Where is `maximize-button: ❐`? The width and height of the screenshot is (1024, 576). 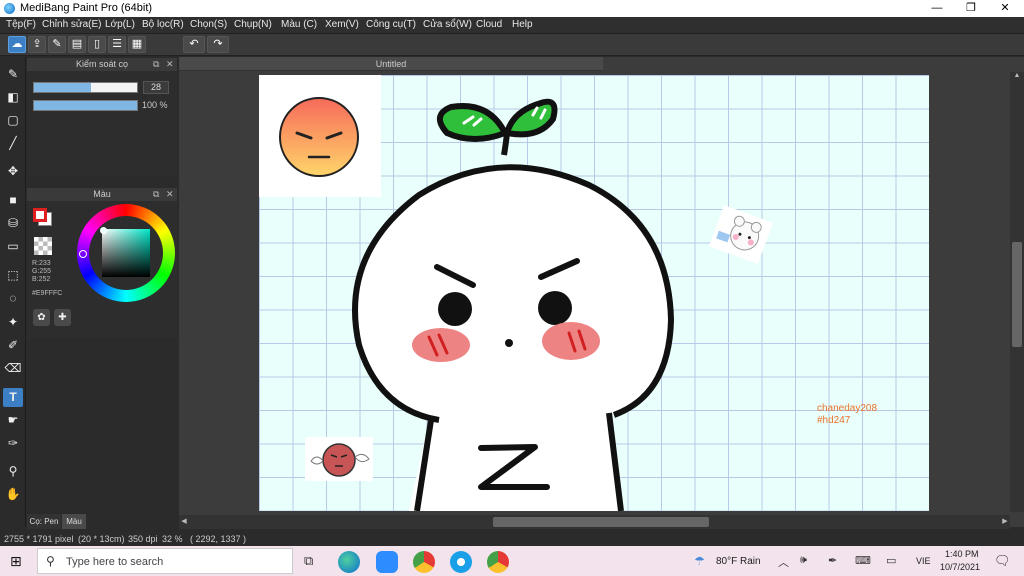 maximize-button: ❐ is located at coordinates (971, 8).